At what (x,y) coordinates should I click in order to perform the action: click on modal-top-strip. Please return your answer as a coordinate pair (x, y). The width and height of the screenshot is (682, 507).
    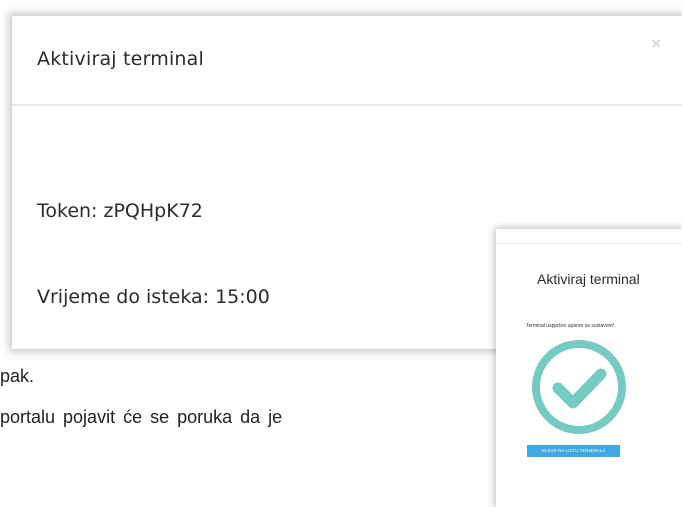
    Looking at the image, I should click on (589, 236).